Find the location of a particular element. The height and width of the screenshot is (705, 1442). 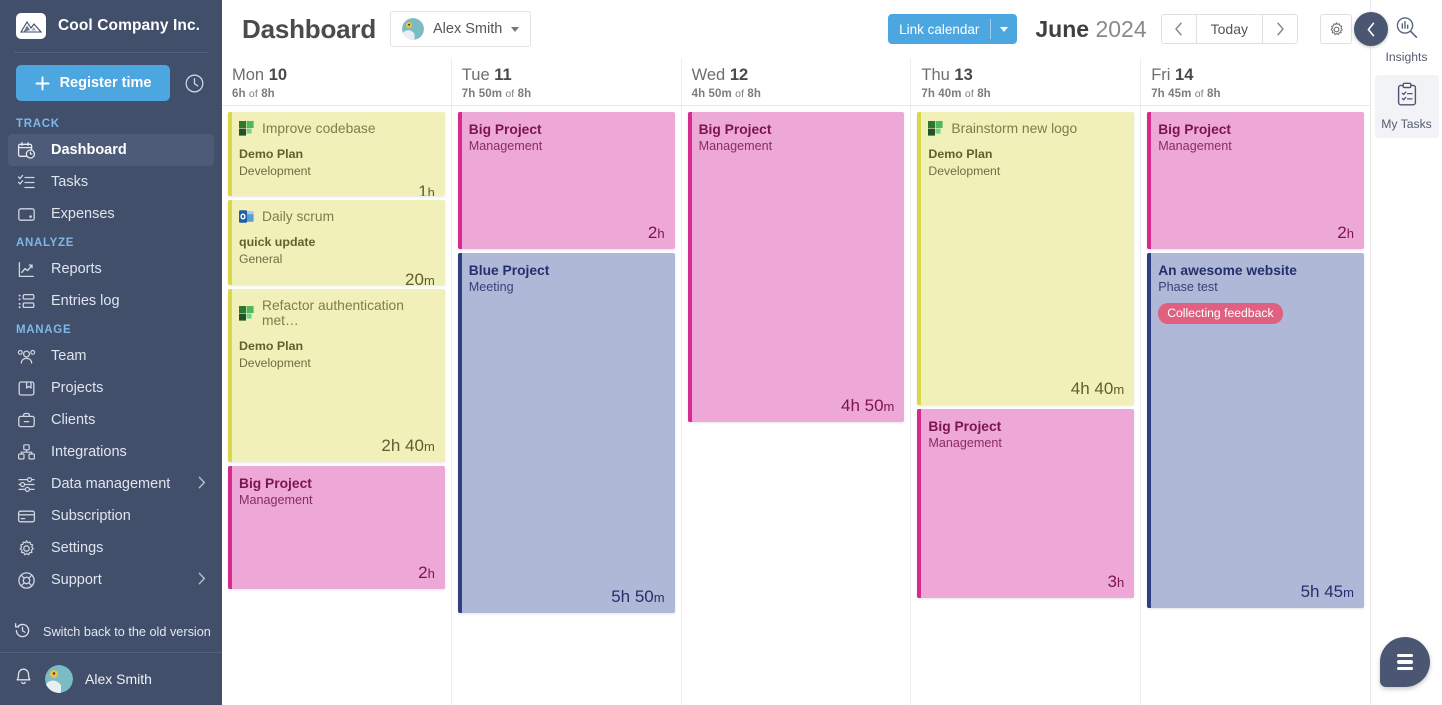

clipboard-check-icon is located at coordinates (1407, 97).